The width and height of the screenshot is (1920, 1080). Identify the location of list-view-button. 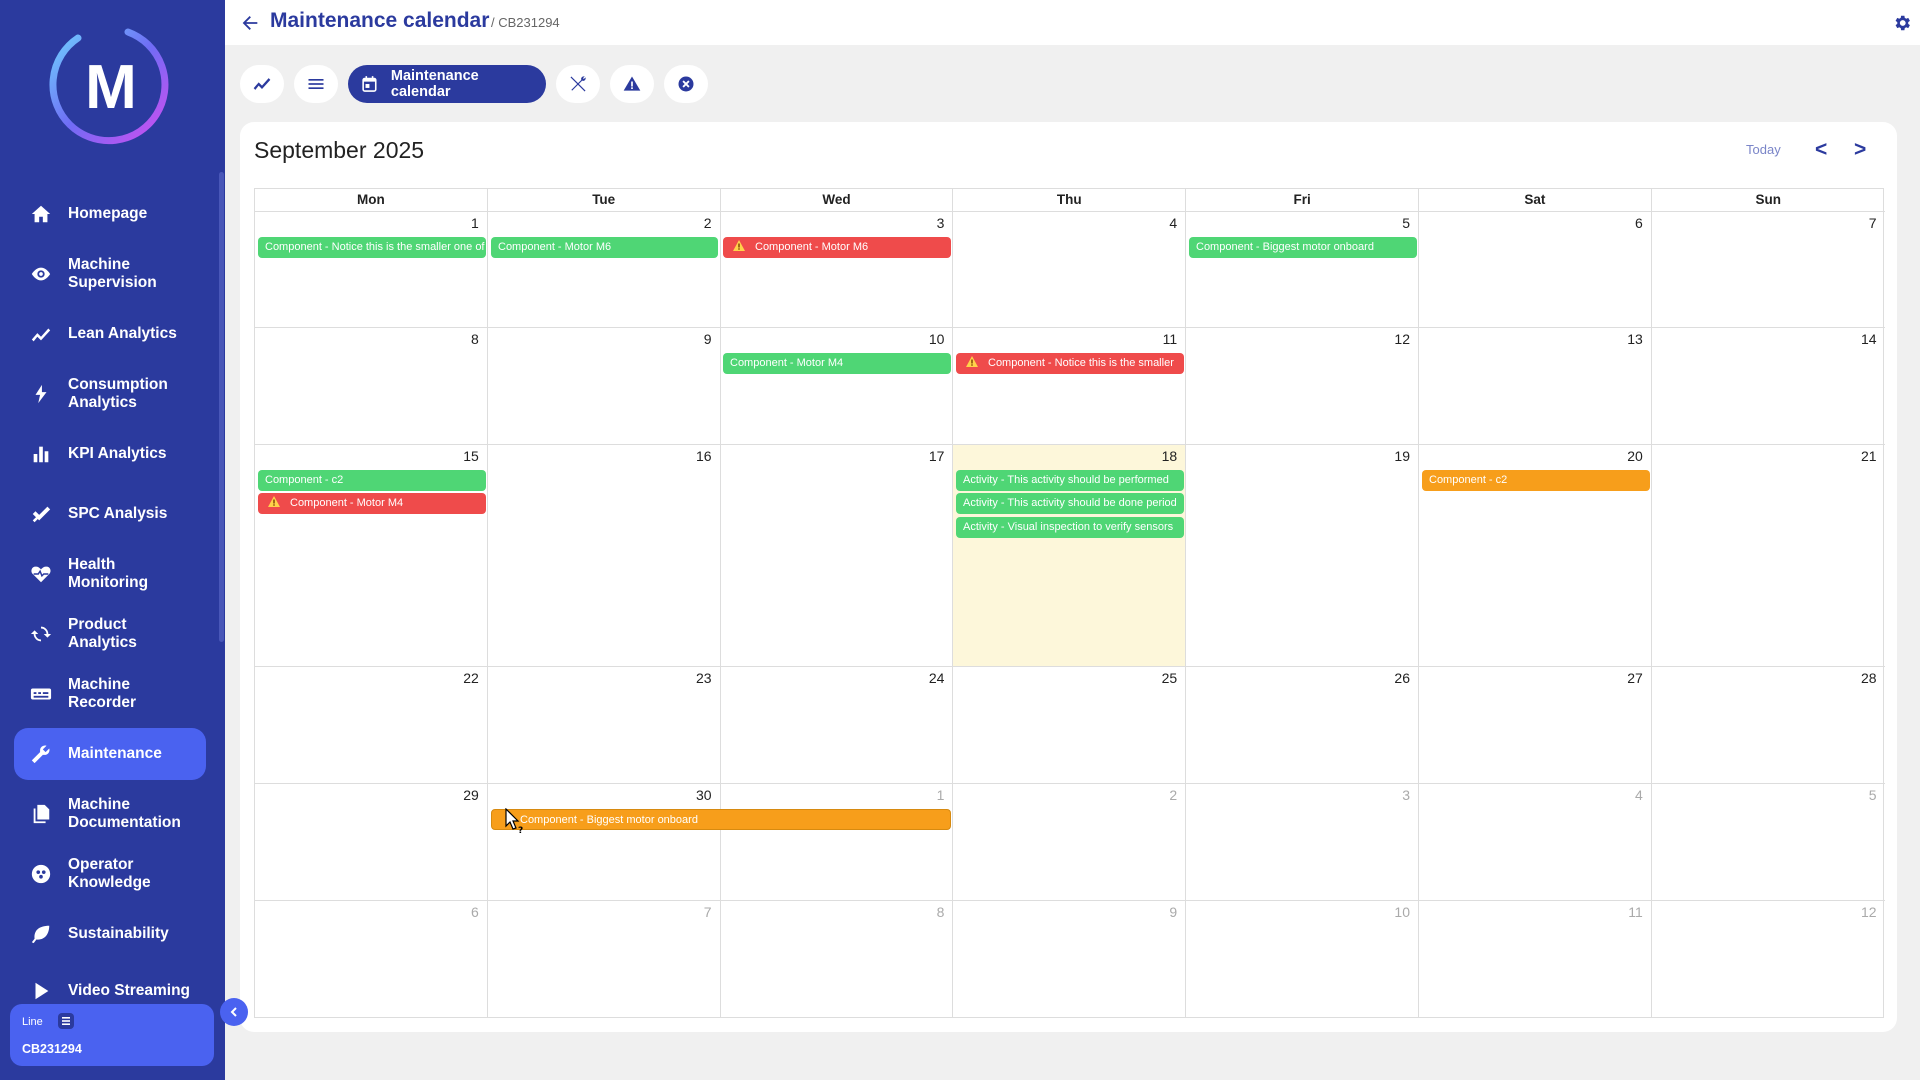
(316, 84).